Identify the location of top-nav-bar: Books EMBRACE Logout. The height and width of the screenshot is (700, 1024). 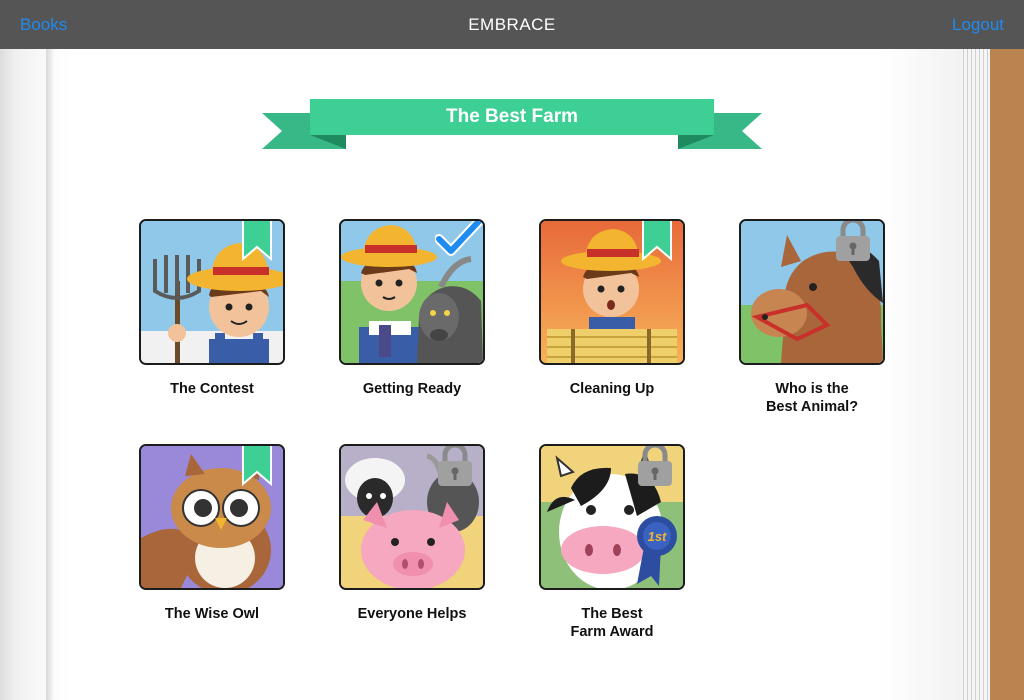
(512, 24).